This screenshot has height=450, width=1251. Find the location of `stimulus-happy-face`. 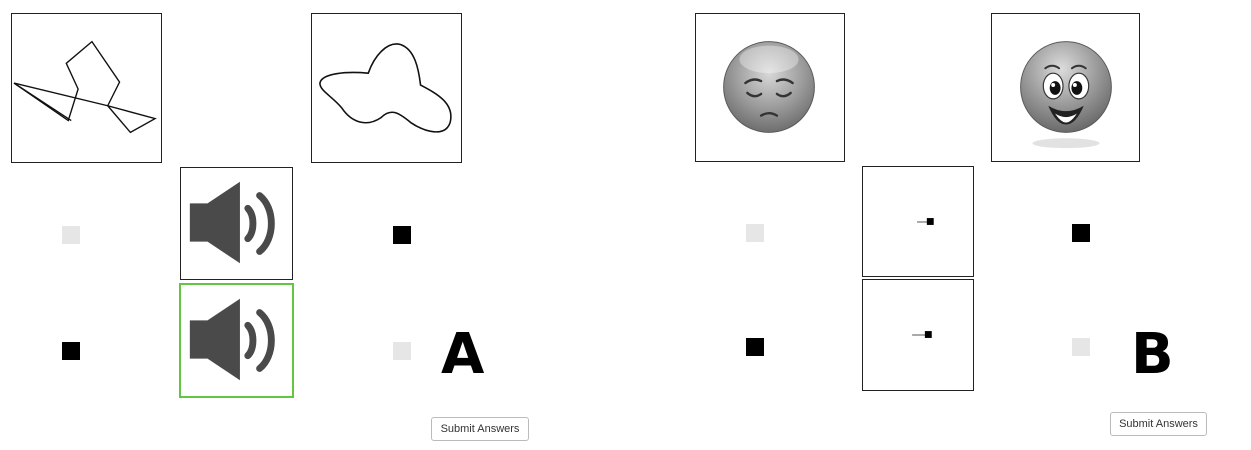

stimulus-happy-face is located at coordinates (1065, 87).